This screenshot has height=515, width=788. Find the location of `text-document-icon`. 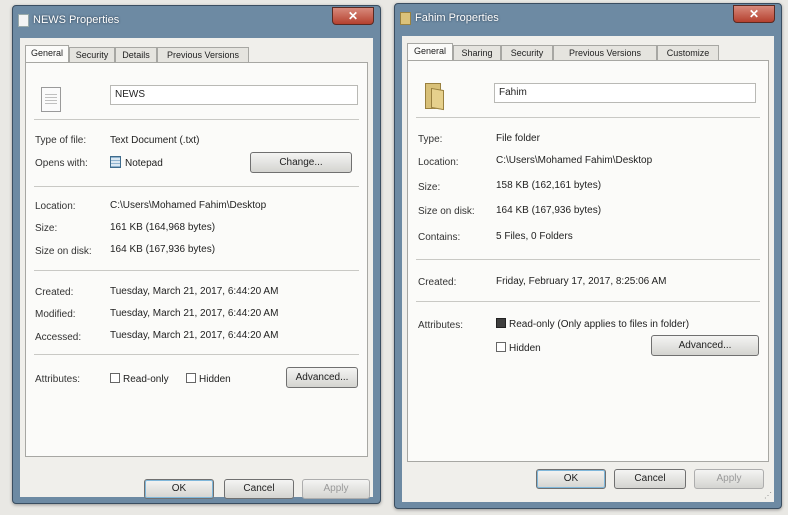

text-document-icon is located at coordinates (51, 99).